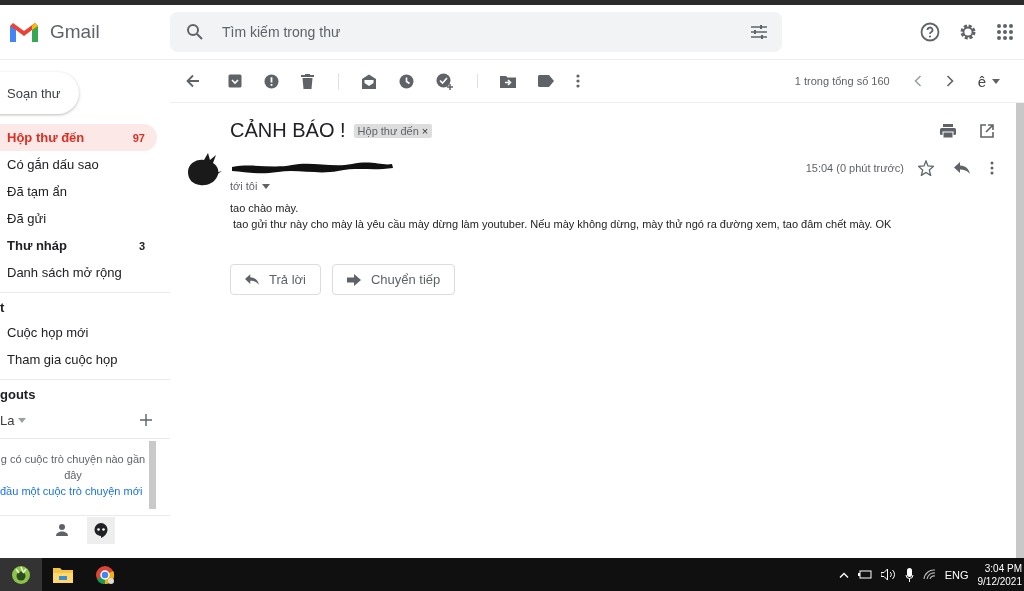 Image resolution: width=1024 pixels, height=591 pixels. I want to click on section-title: gouts, so click(18, 395).